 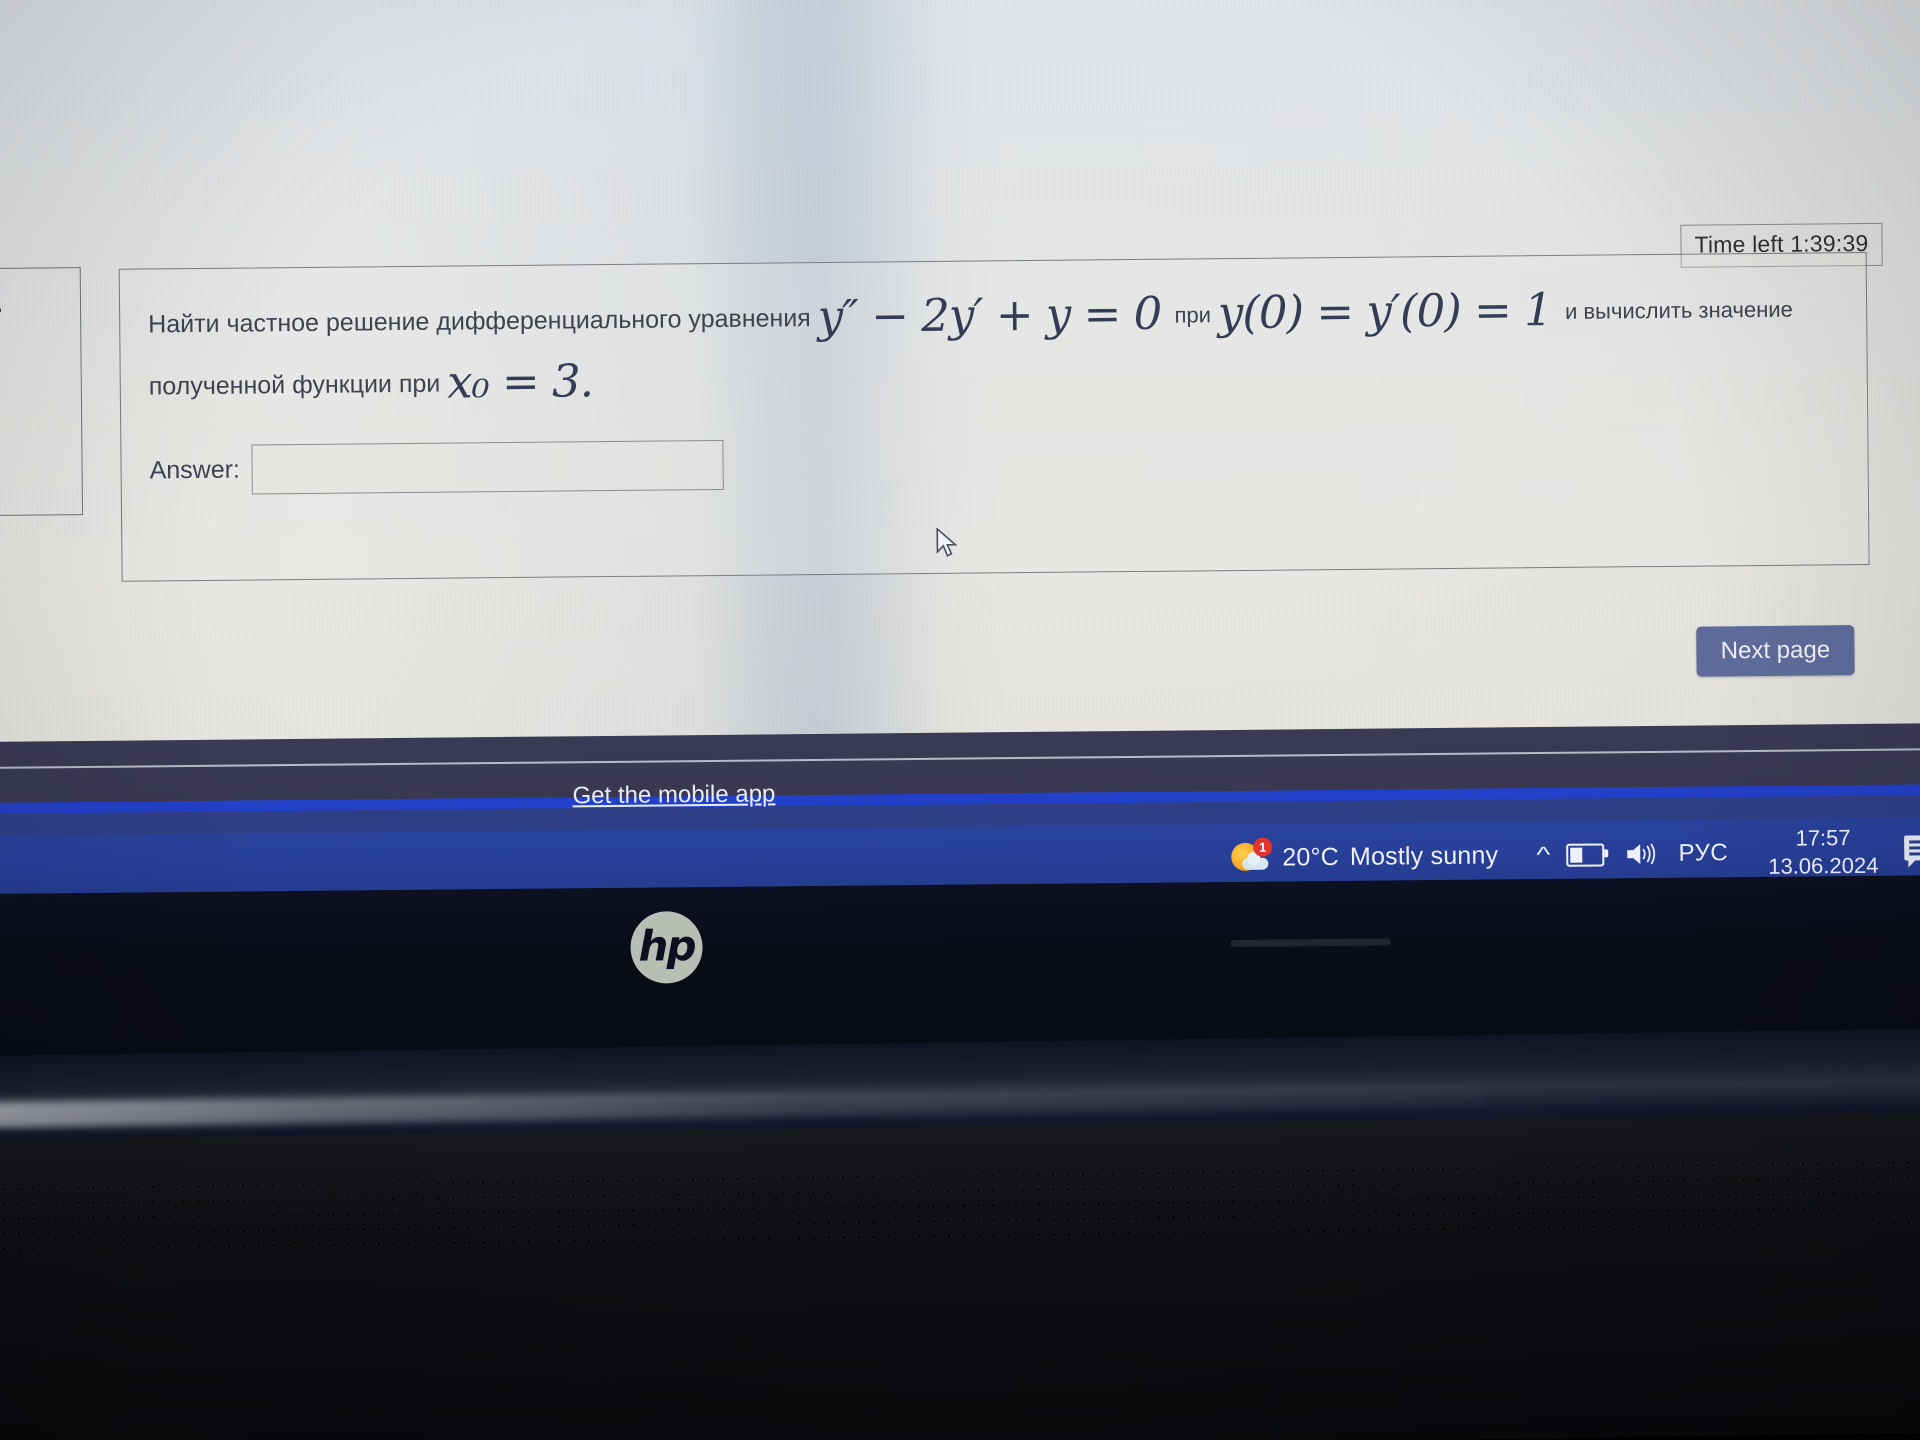 I want to click on notification-icon: 1, so click(x=1912, y=851).